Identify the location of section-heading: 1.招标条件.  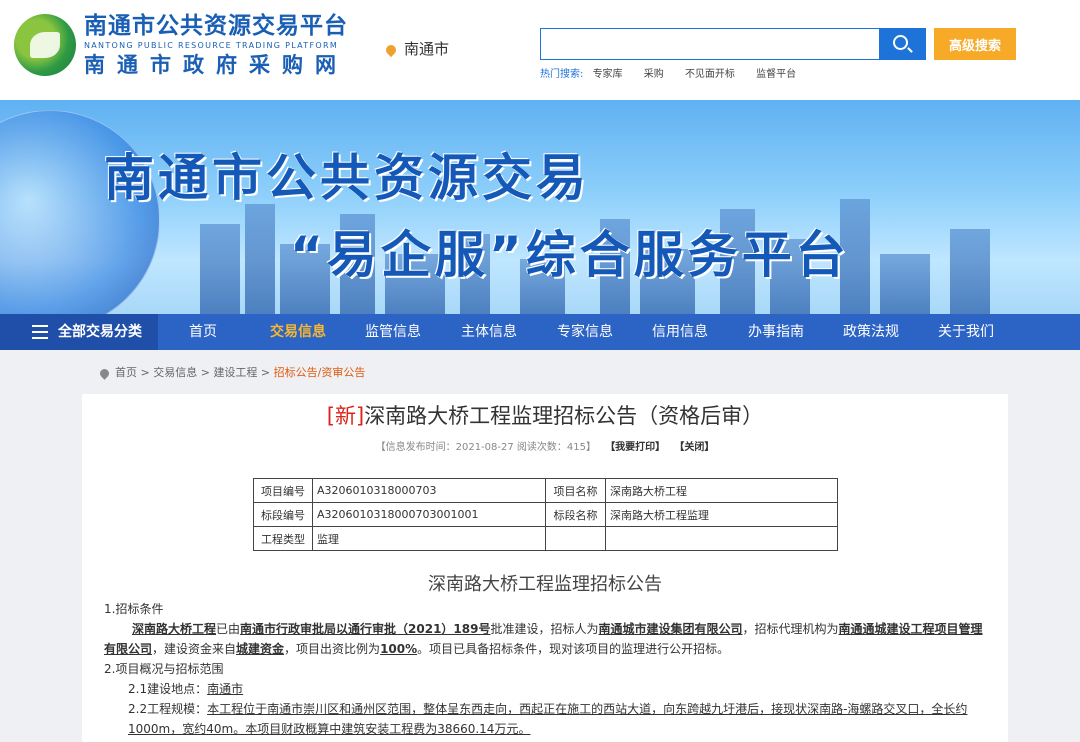
(134, 609).